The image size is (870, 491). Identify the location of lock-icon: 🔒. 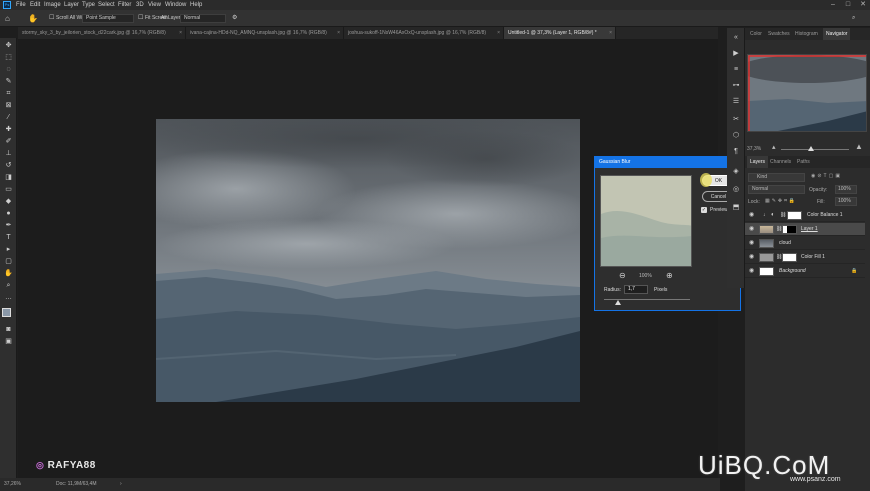
(854, 271).